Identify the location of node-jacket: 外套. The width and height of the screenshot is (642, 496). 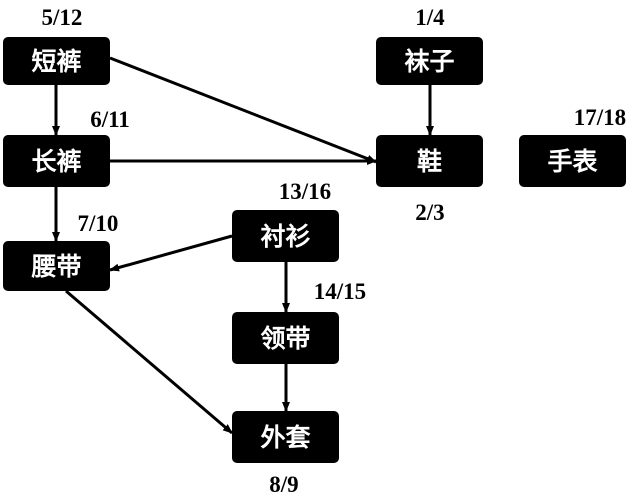
(285, 437).